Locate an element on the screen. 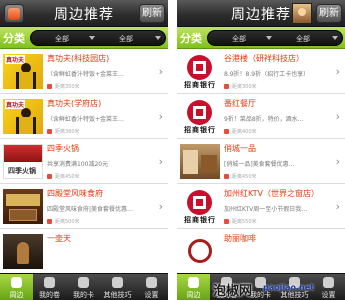 This screenshot has width=345, height=300. merchant-name: 助丽咖啡 is located at coordinates (240, 238).